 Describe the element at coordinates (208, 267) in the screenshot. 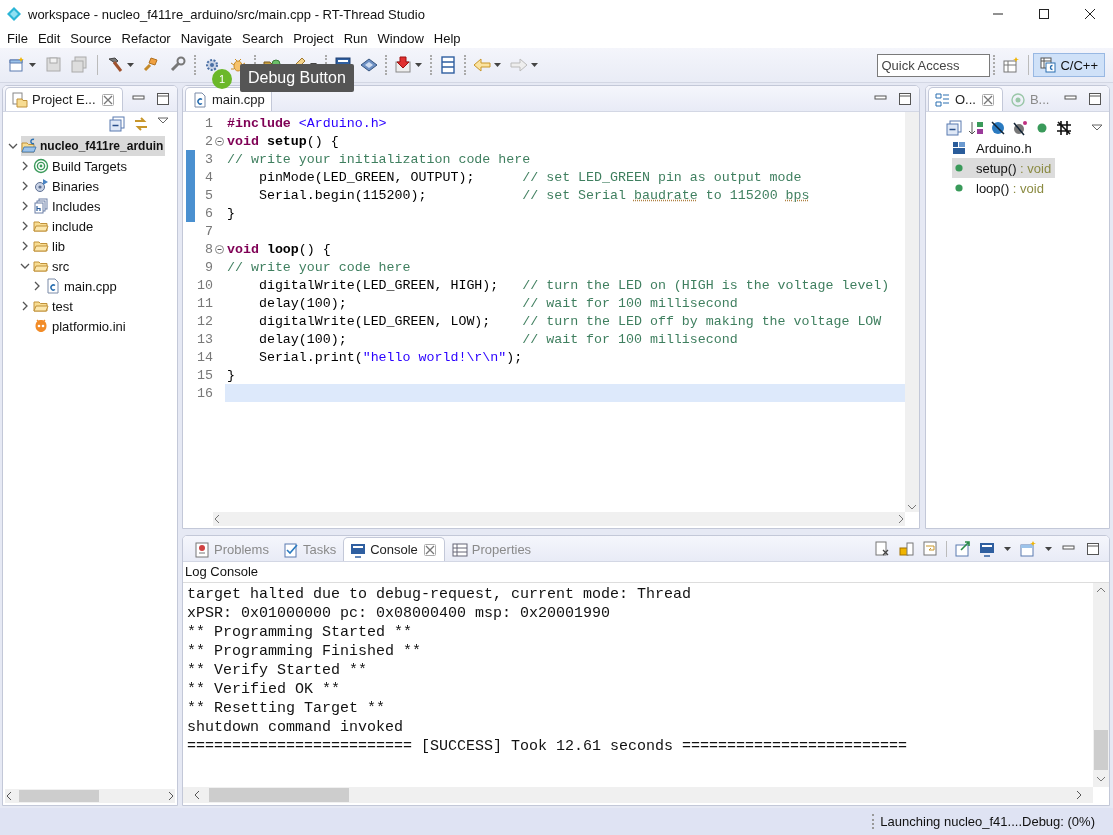

I see `line-number: 9` at that location.